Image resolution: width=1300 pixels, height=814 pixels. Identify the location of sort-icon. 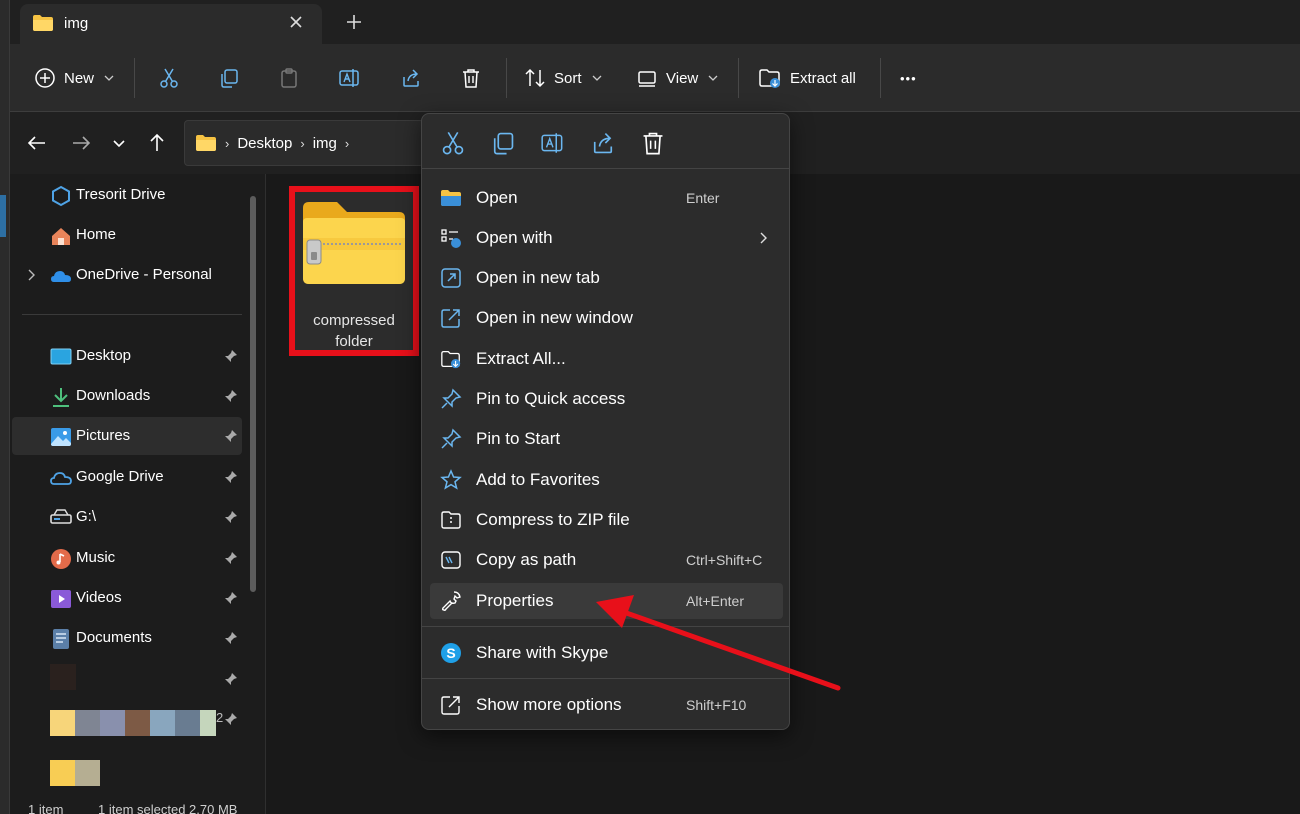
(535, 78).